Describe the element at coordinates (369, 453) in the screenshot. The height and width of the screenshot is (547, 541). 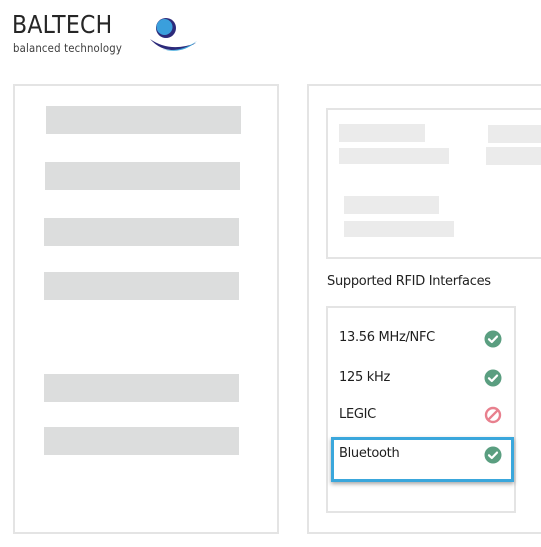
I see `rfid-interface-label: Bluetooth` at that location.